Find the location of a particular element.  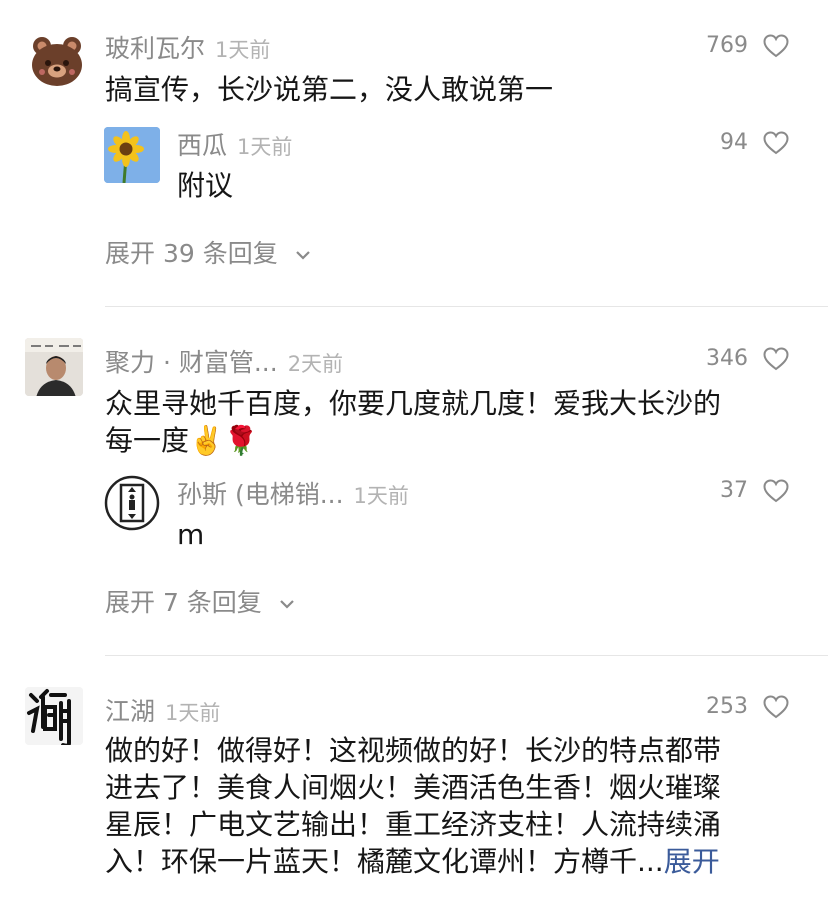

comment-author: 聚力 · 财富管... 2天前 is located at coordinates (224, 361).